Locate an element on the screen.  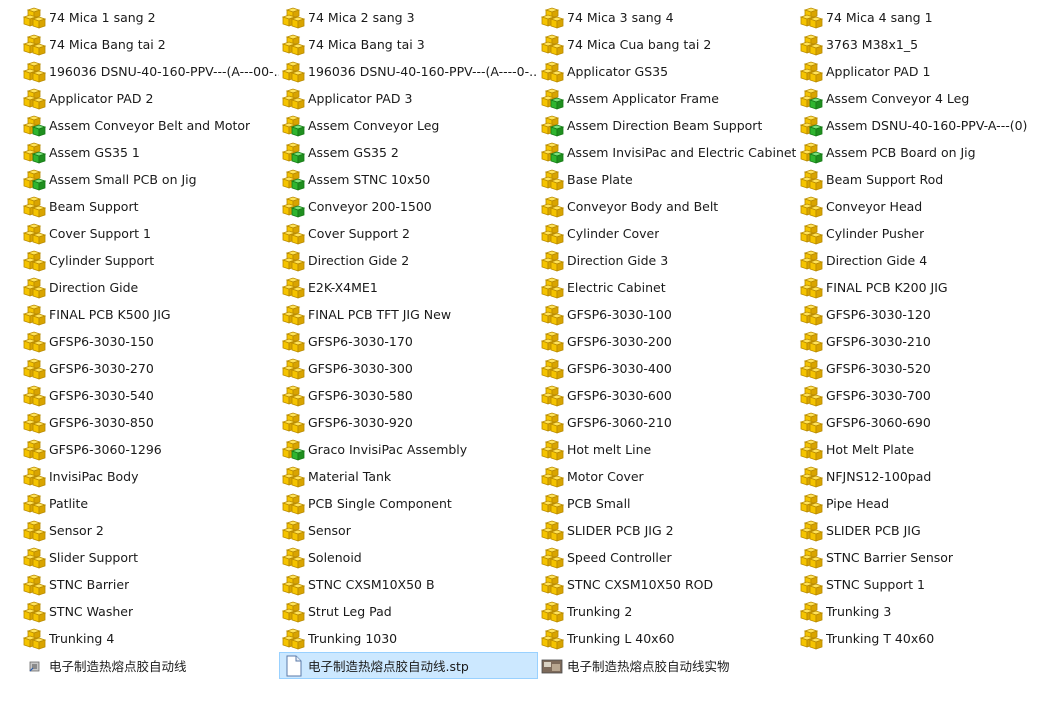
assembly-icon is located at coordinates (34, 153).